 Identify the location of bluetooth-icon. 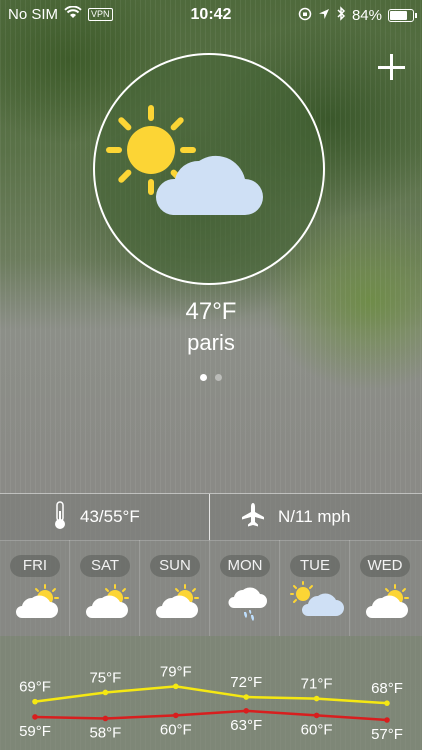
(341, 15).